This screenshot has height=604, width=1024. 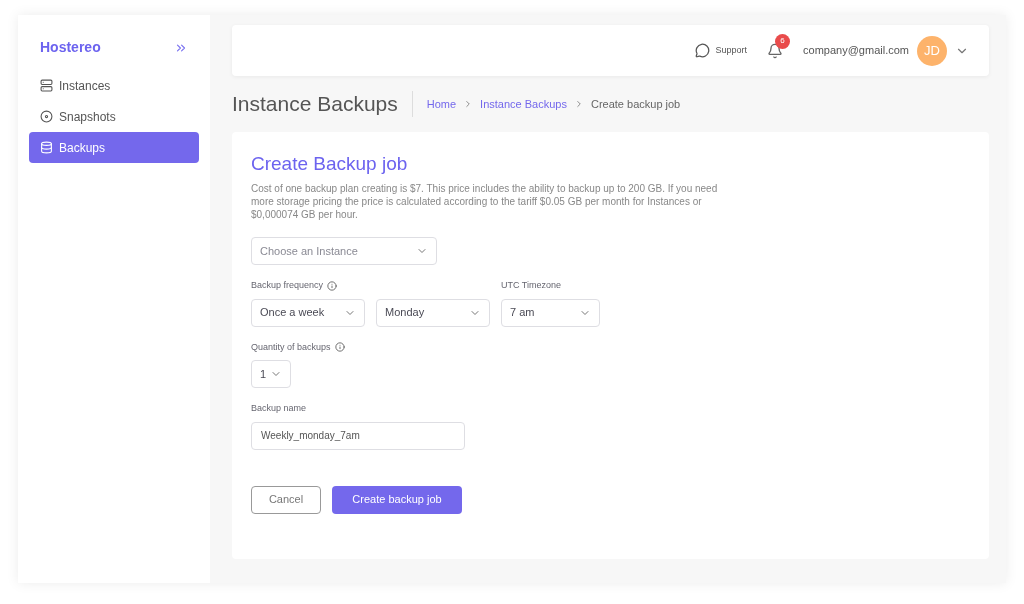 I want to click on field-label: Backup frequency, so click(x=287, y=285).